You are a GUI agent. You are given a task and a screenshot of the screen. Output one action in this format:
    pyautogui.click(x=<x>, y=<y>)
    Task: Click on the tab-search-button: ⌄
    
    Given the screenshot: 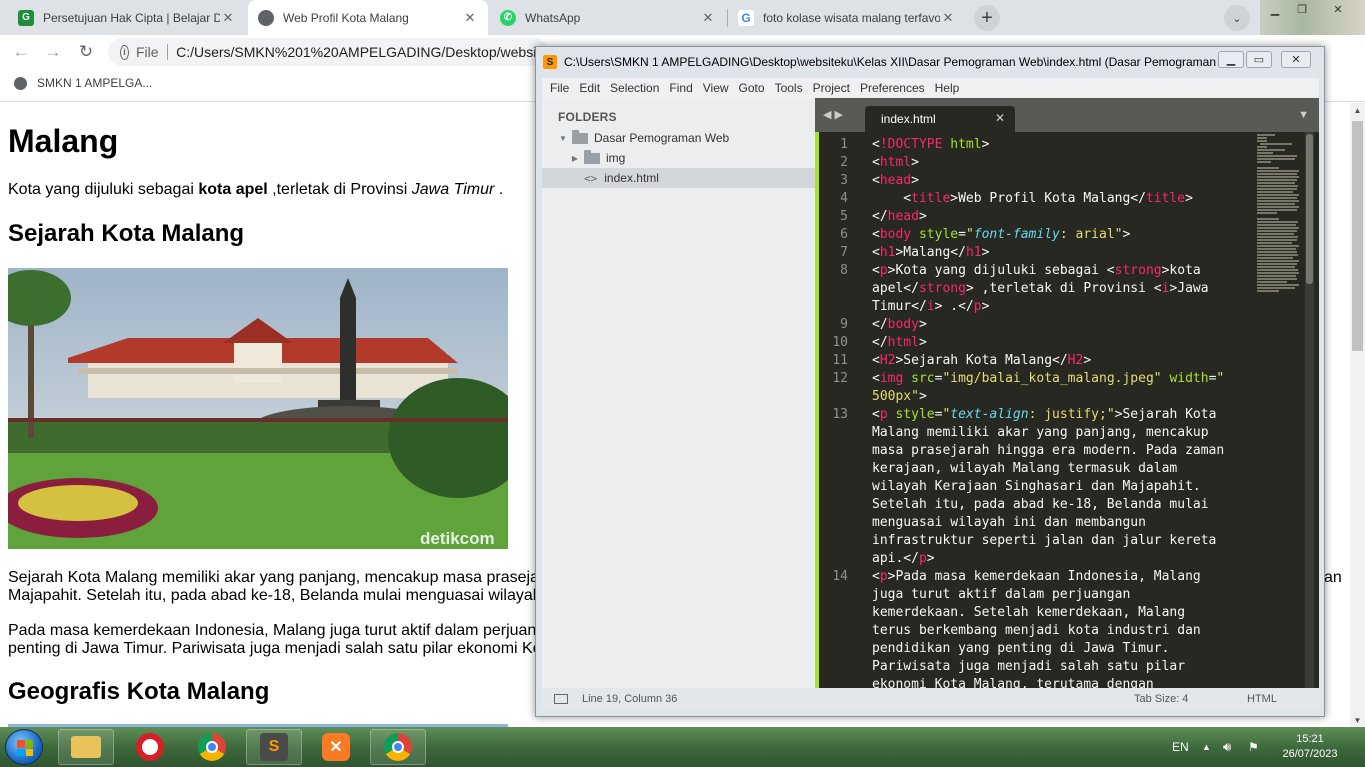 What is the action you would take?
    pyautogui.click(x=1237, y=18)
    